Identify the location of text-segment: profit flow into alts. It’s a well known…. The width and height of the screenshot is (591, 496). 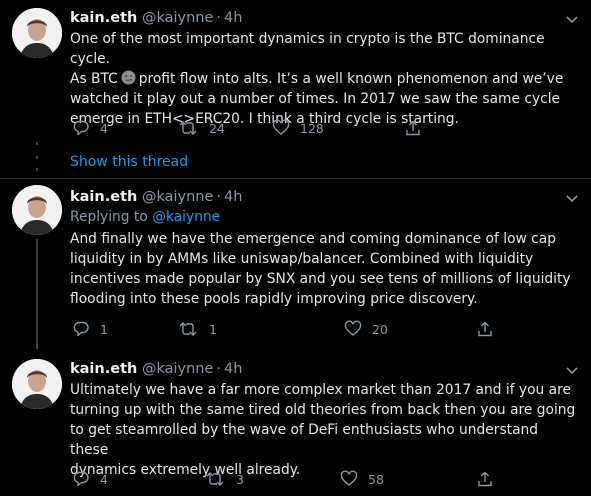
(351, 79).